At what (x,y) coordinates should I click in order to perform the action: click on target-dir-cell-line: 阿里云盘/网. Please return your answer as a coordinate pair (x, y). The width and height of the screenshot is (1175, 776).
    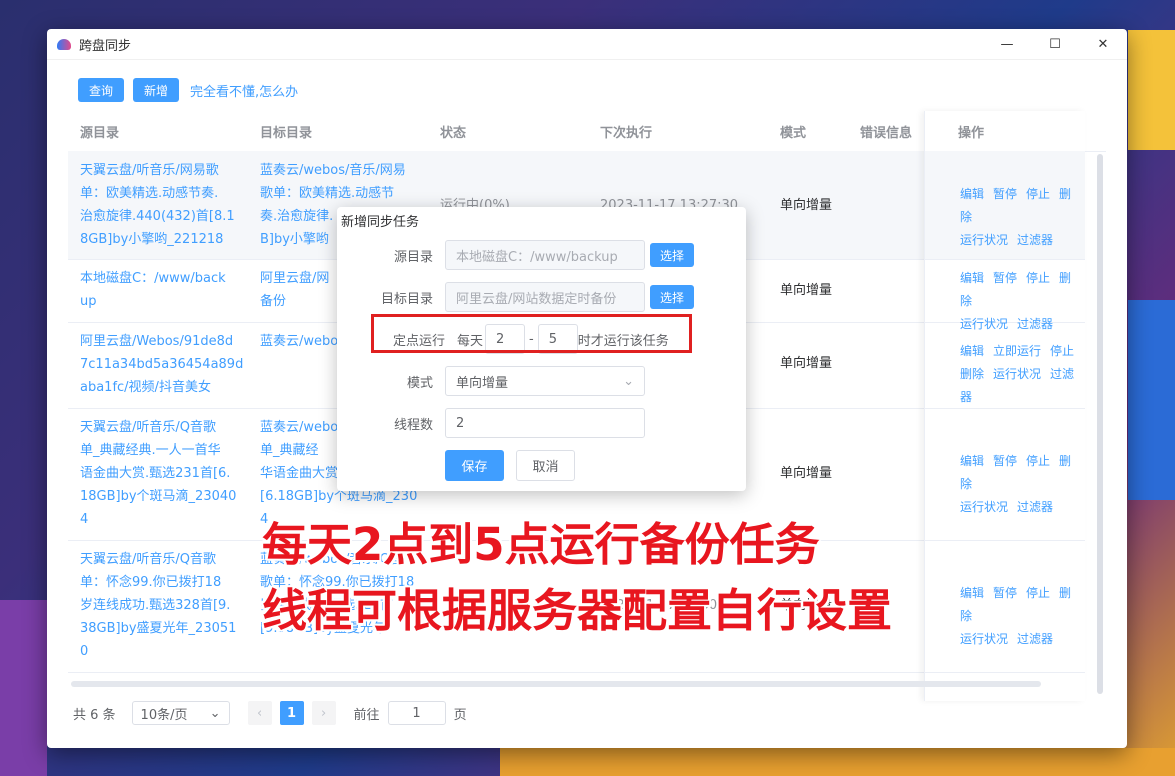
    Looking at the image, I should click on (295, 278).